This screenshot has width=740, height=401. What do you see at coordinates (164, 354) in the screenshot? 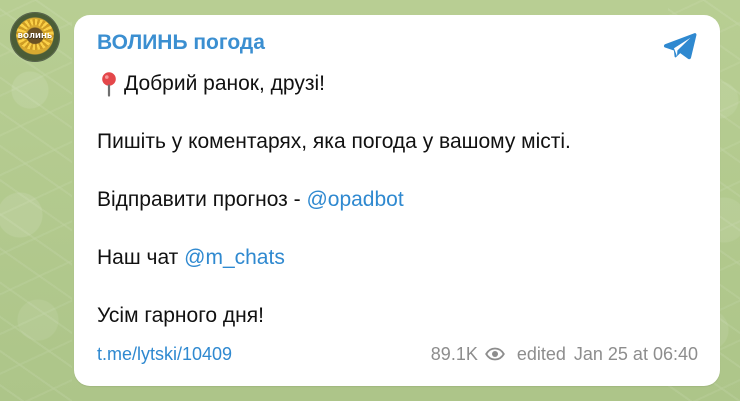
I see `post-link: t.me/lytski/10409` at bounding box center [164, 354].